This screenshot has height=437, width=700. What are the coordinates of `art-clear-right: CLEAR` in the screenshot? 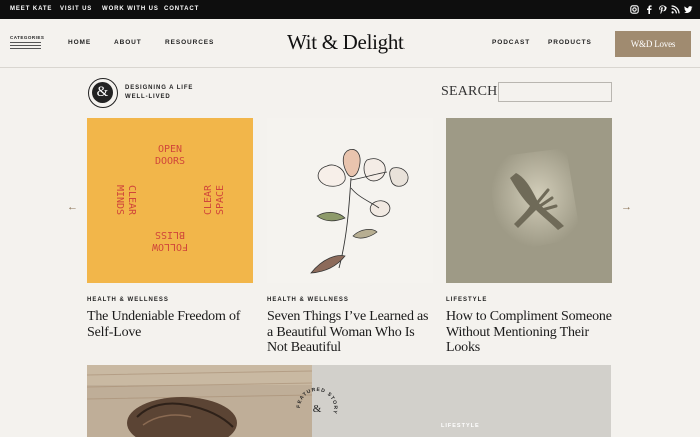 It's located at (208, 199).